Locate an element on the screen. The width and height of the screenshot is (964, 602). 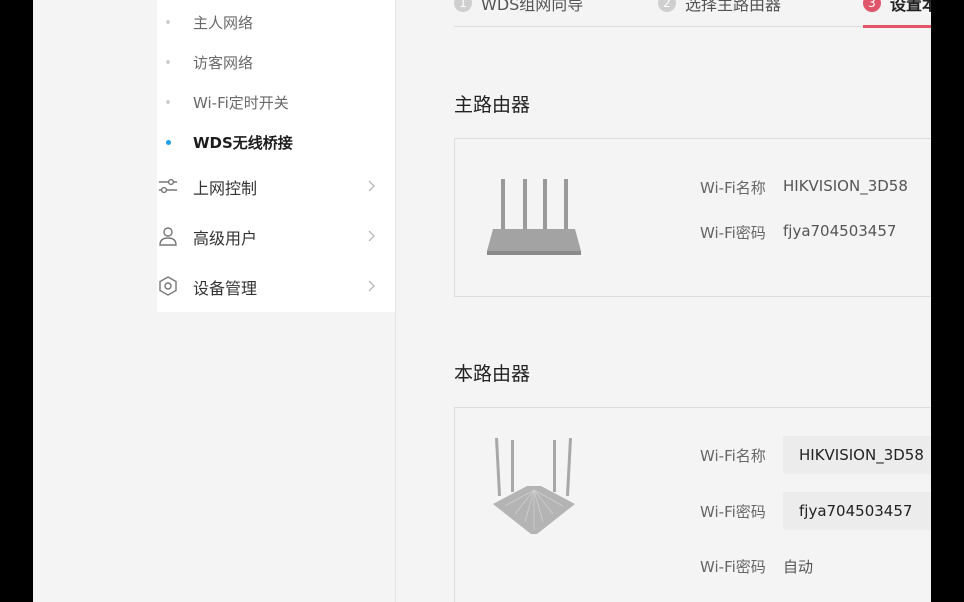
sidebar-subitem-guest-network: 访客网络 is located at coordinates (276, 62).